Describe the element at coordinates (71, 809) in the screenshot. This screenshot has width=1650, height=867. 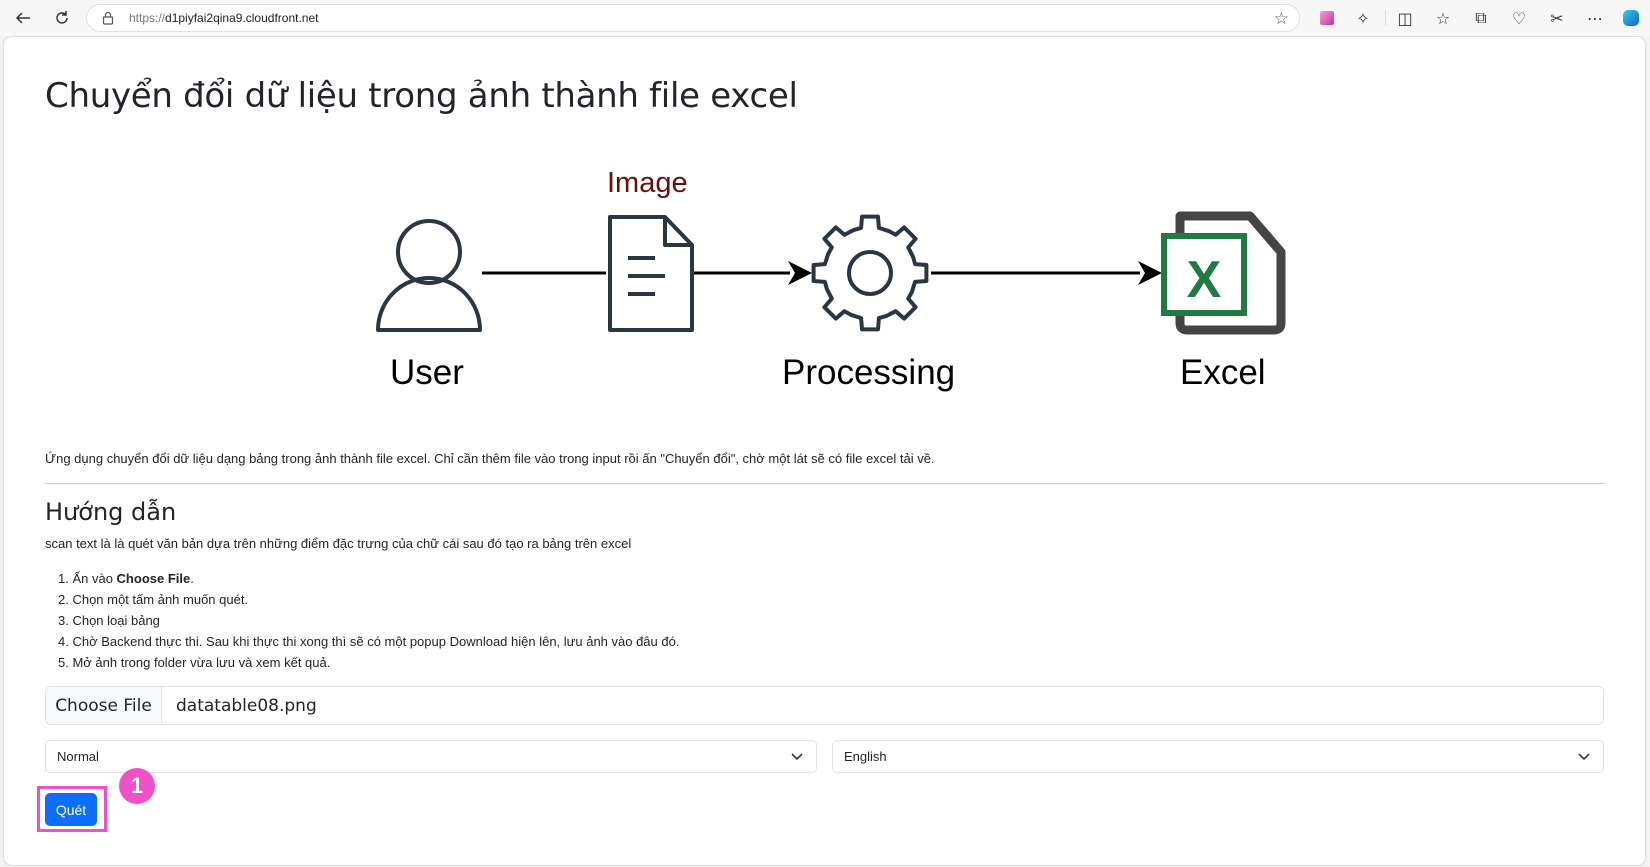
I see `scan-button: Quét` at that location.